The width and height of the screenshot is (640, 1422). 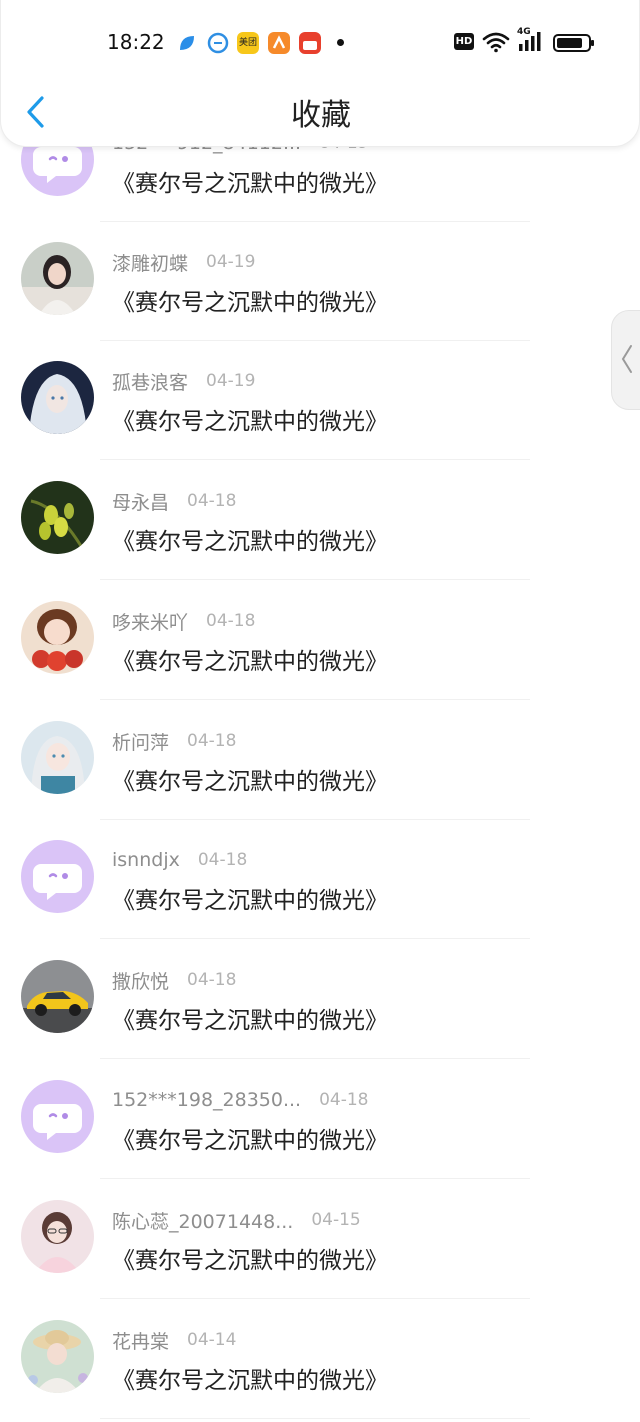 What do you see at coordinates (320, 999) in the screenshot?
I see `list-item: 撒欣悦 04-18 《赛尔号之沉默中的微光》` at bounding box center [320, 999].